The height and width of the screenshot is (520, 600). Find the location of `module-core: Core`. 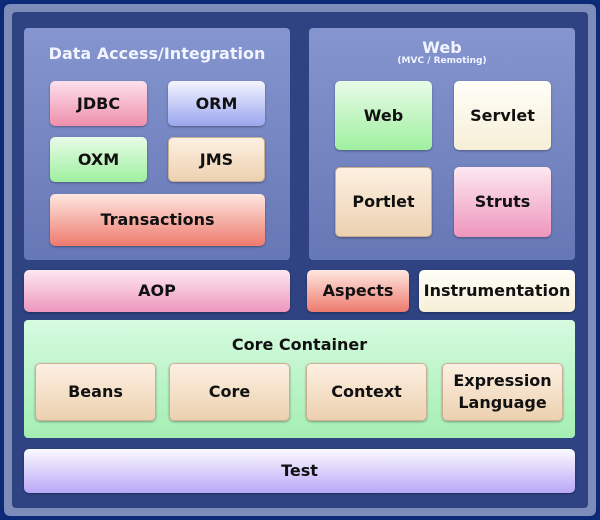

module-core: Core is located at coordinates (229, 392).